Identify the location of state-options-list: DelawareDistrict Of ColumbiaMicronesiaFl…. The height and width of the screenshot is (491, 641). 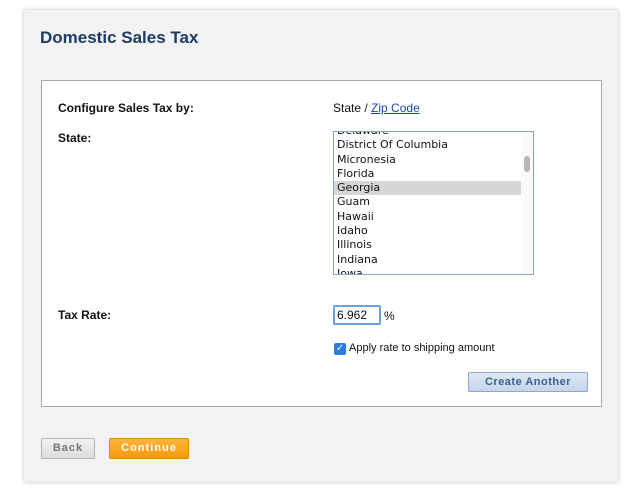
(428, 203).